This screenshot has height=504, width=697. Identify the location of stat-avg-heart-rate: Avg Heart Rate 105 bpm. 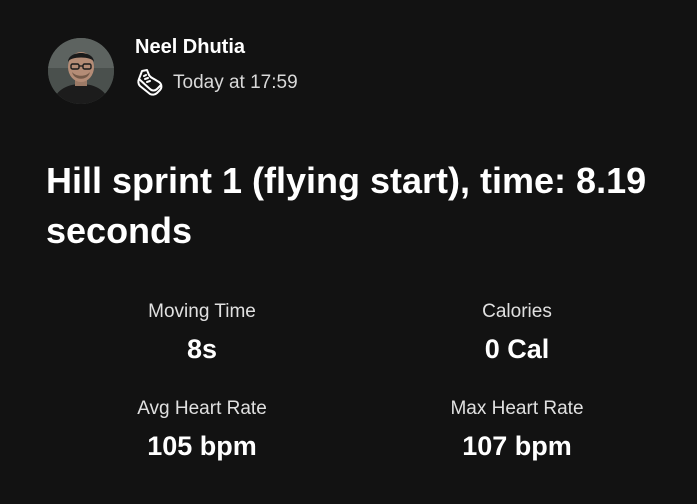
(202, 430).